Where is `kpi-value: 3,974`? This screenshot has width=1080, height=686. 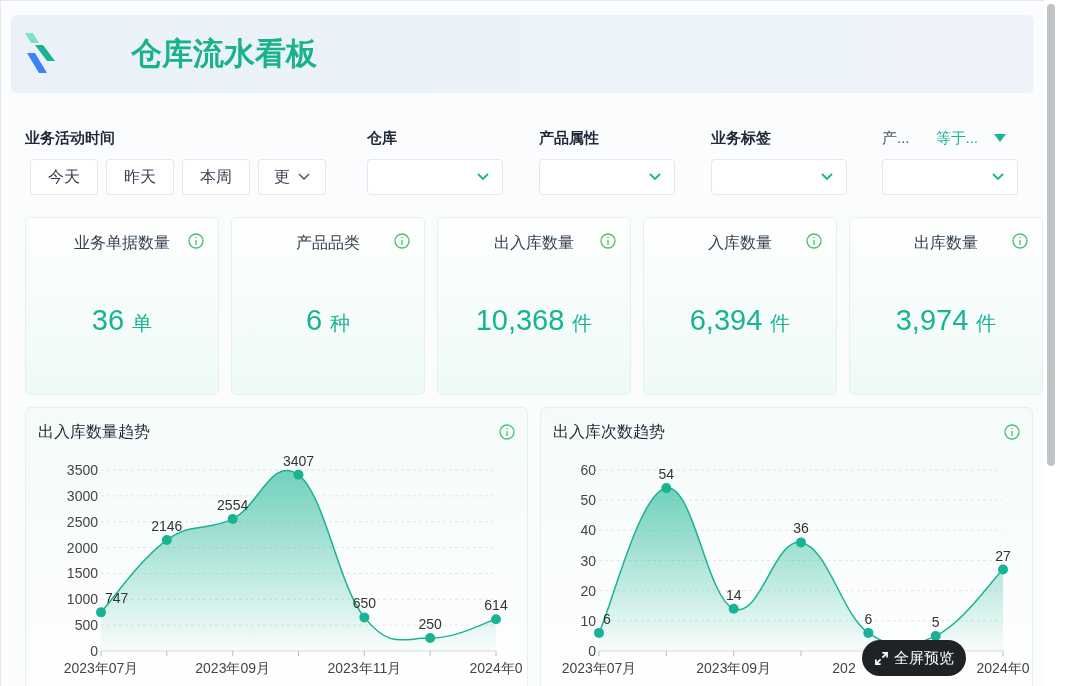 kpi-value: 3,974 is located at coordinates (932, 320).